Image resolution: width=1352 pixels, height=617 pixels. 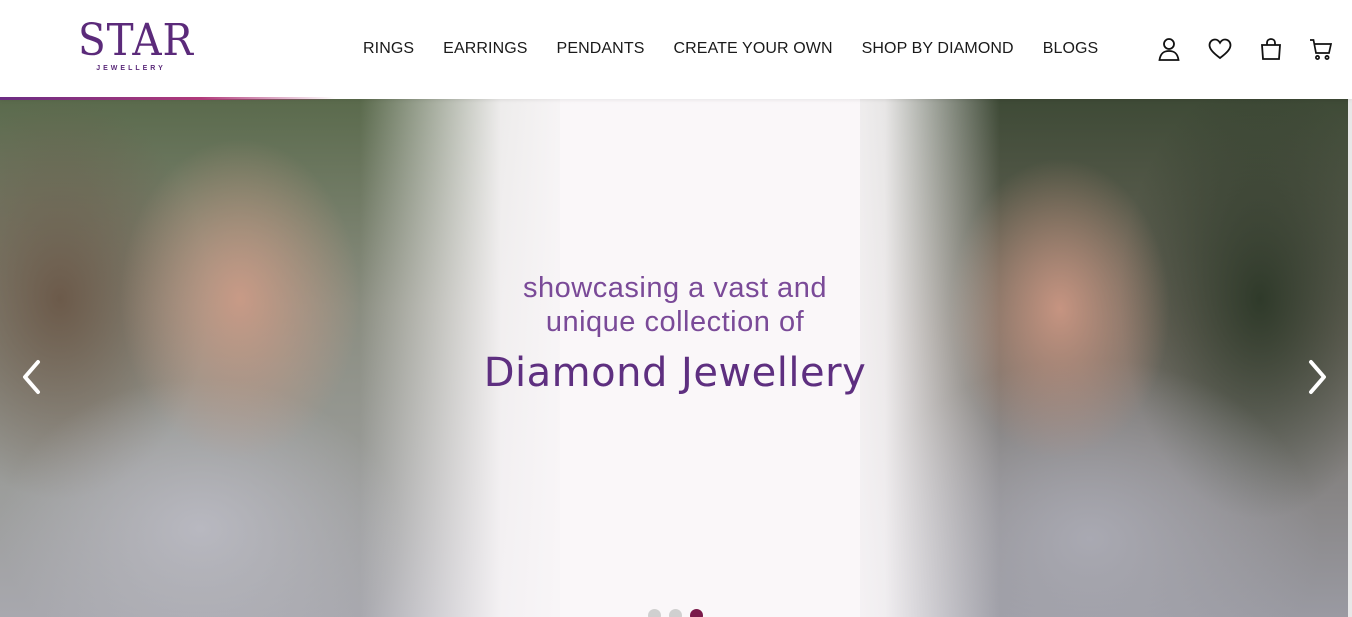 I want to click on hero-tagline-line1: showcasing a vast and, so click(x=675, y=288).